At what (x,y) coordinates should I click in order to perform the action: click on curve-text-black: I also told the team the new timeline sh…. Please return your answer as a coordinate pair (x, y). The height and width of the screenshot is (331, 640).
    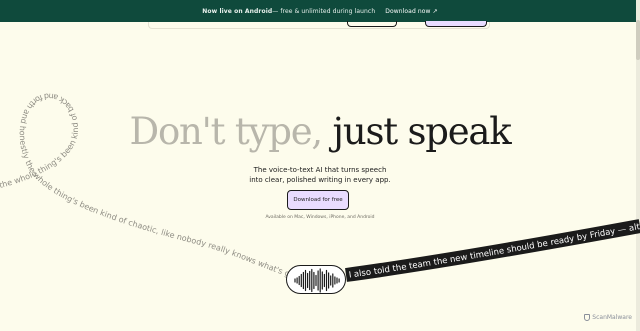
    Looking at the image, I should click on (494, 251).